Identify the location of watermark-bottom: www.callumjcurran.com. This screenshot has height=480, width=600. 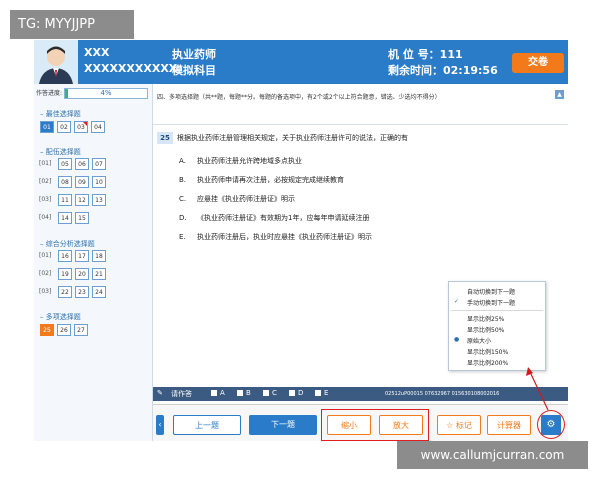
(492, 455).